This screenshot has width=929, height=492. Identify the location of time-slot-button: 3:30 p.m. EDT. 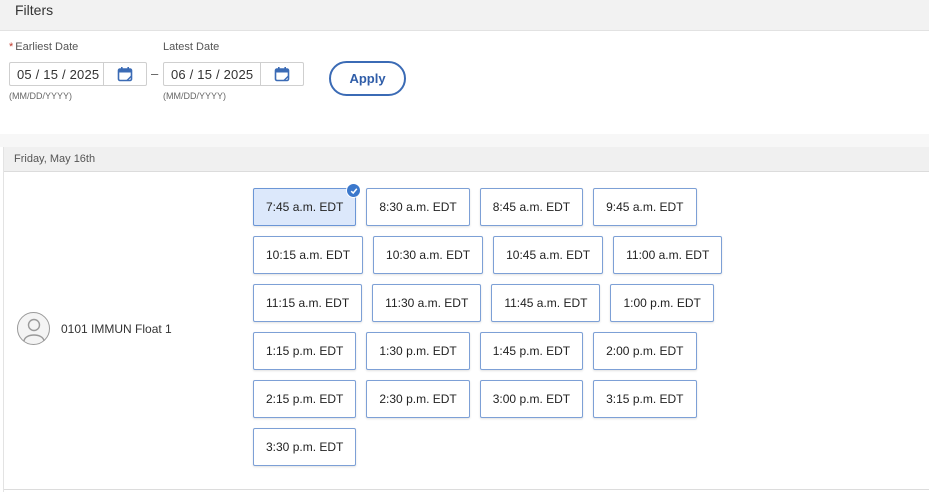
(305, 447).